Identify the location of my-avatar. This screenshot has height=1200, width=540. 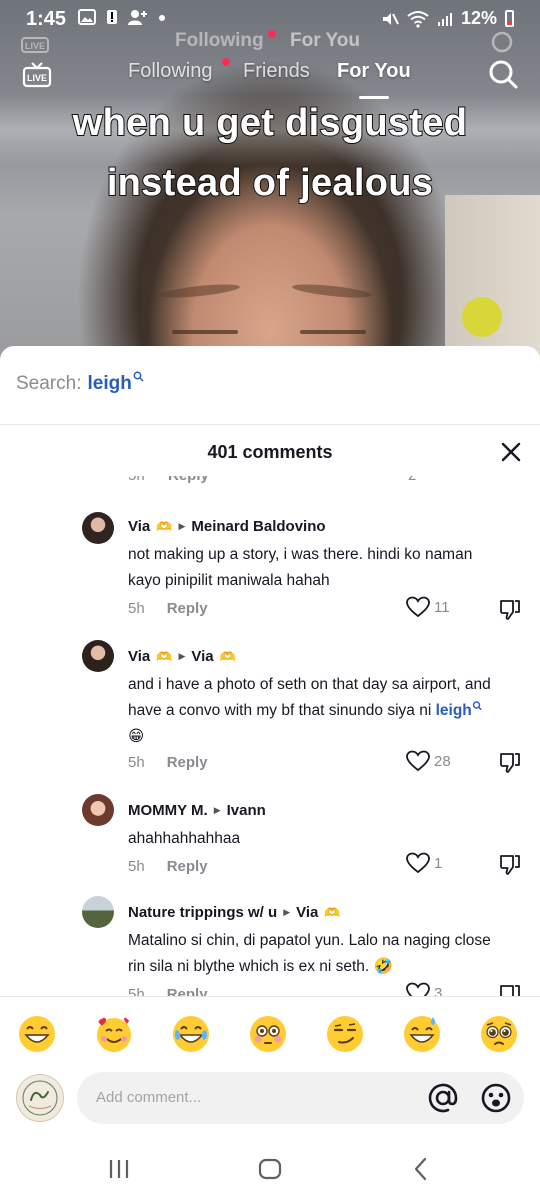
(40, 1098).